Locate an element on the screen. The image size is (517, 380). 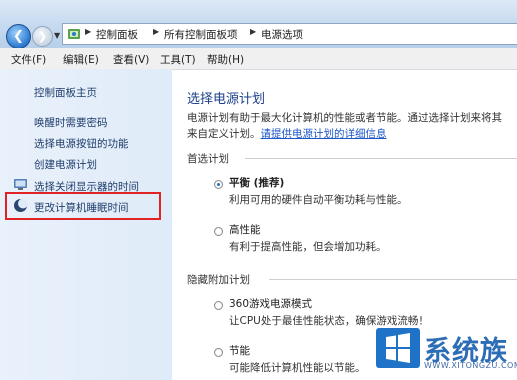
page-description: 电源计划有助于最大化计算机的性能或者节能。通过选择计划来将其 is located at coordinates (344, 118).